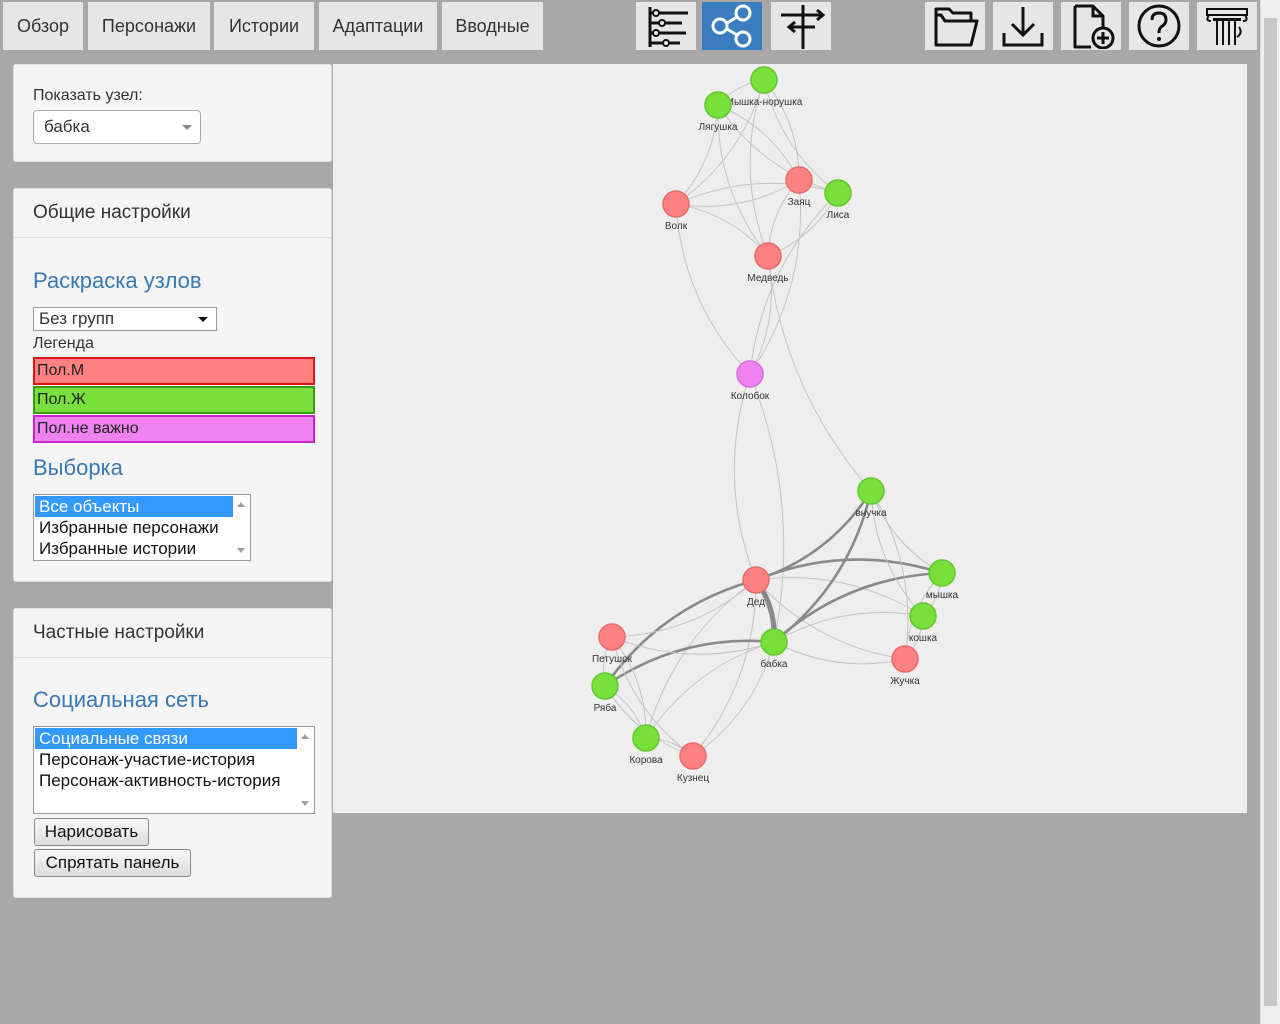 The image size is (1280, 1024). What do you see at coordinates (166, 780) in the screenshot?
I see `network-type-option: Персонаж-активность-история` at bounding box center [166, 780].